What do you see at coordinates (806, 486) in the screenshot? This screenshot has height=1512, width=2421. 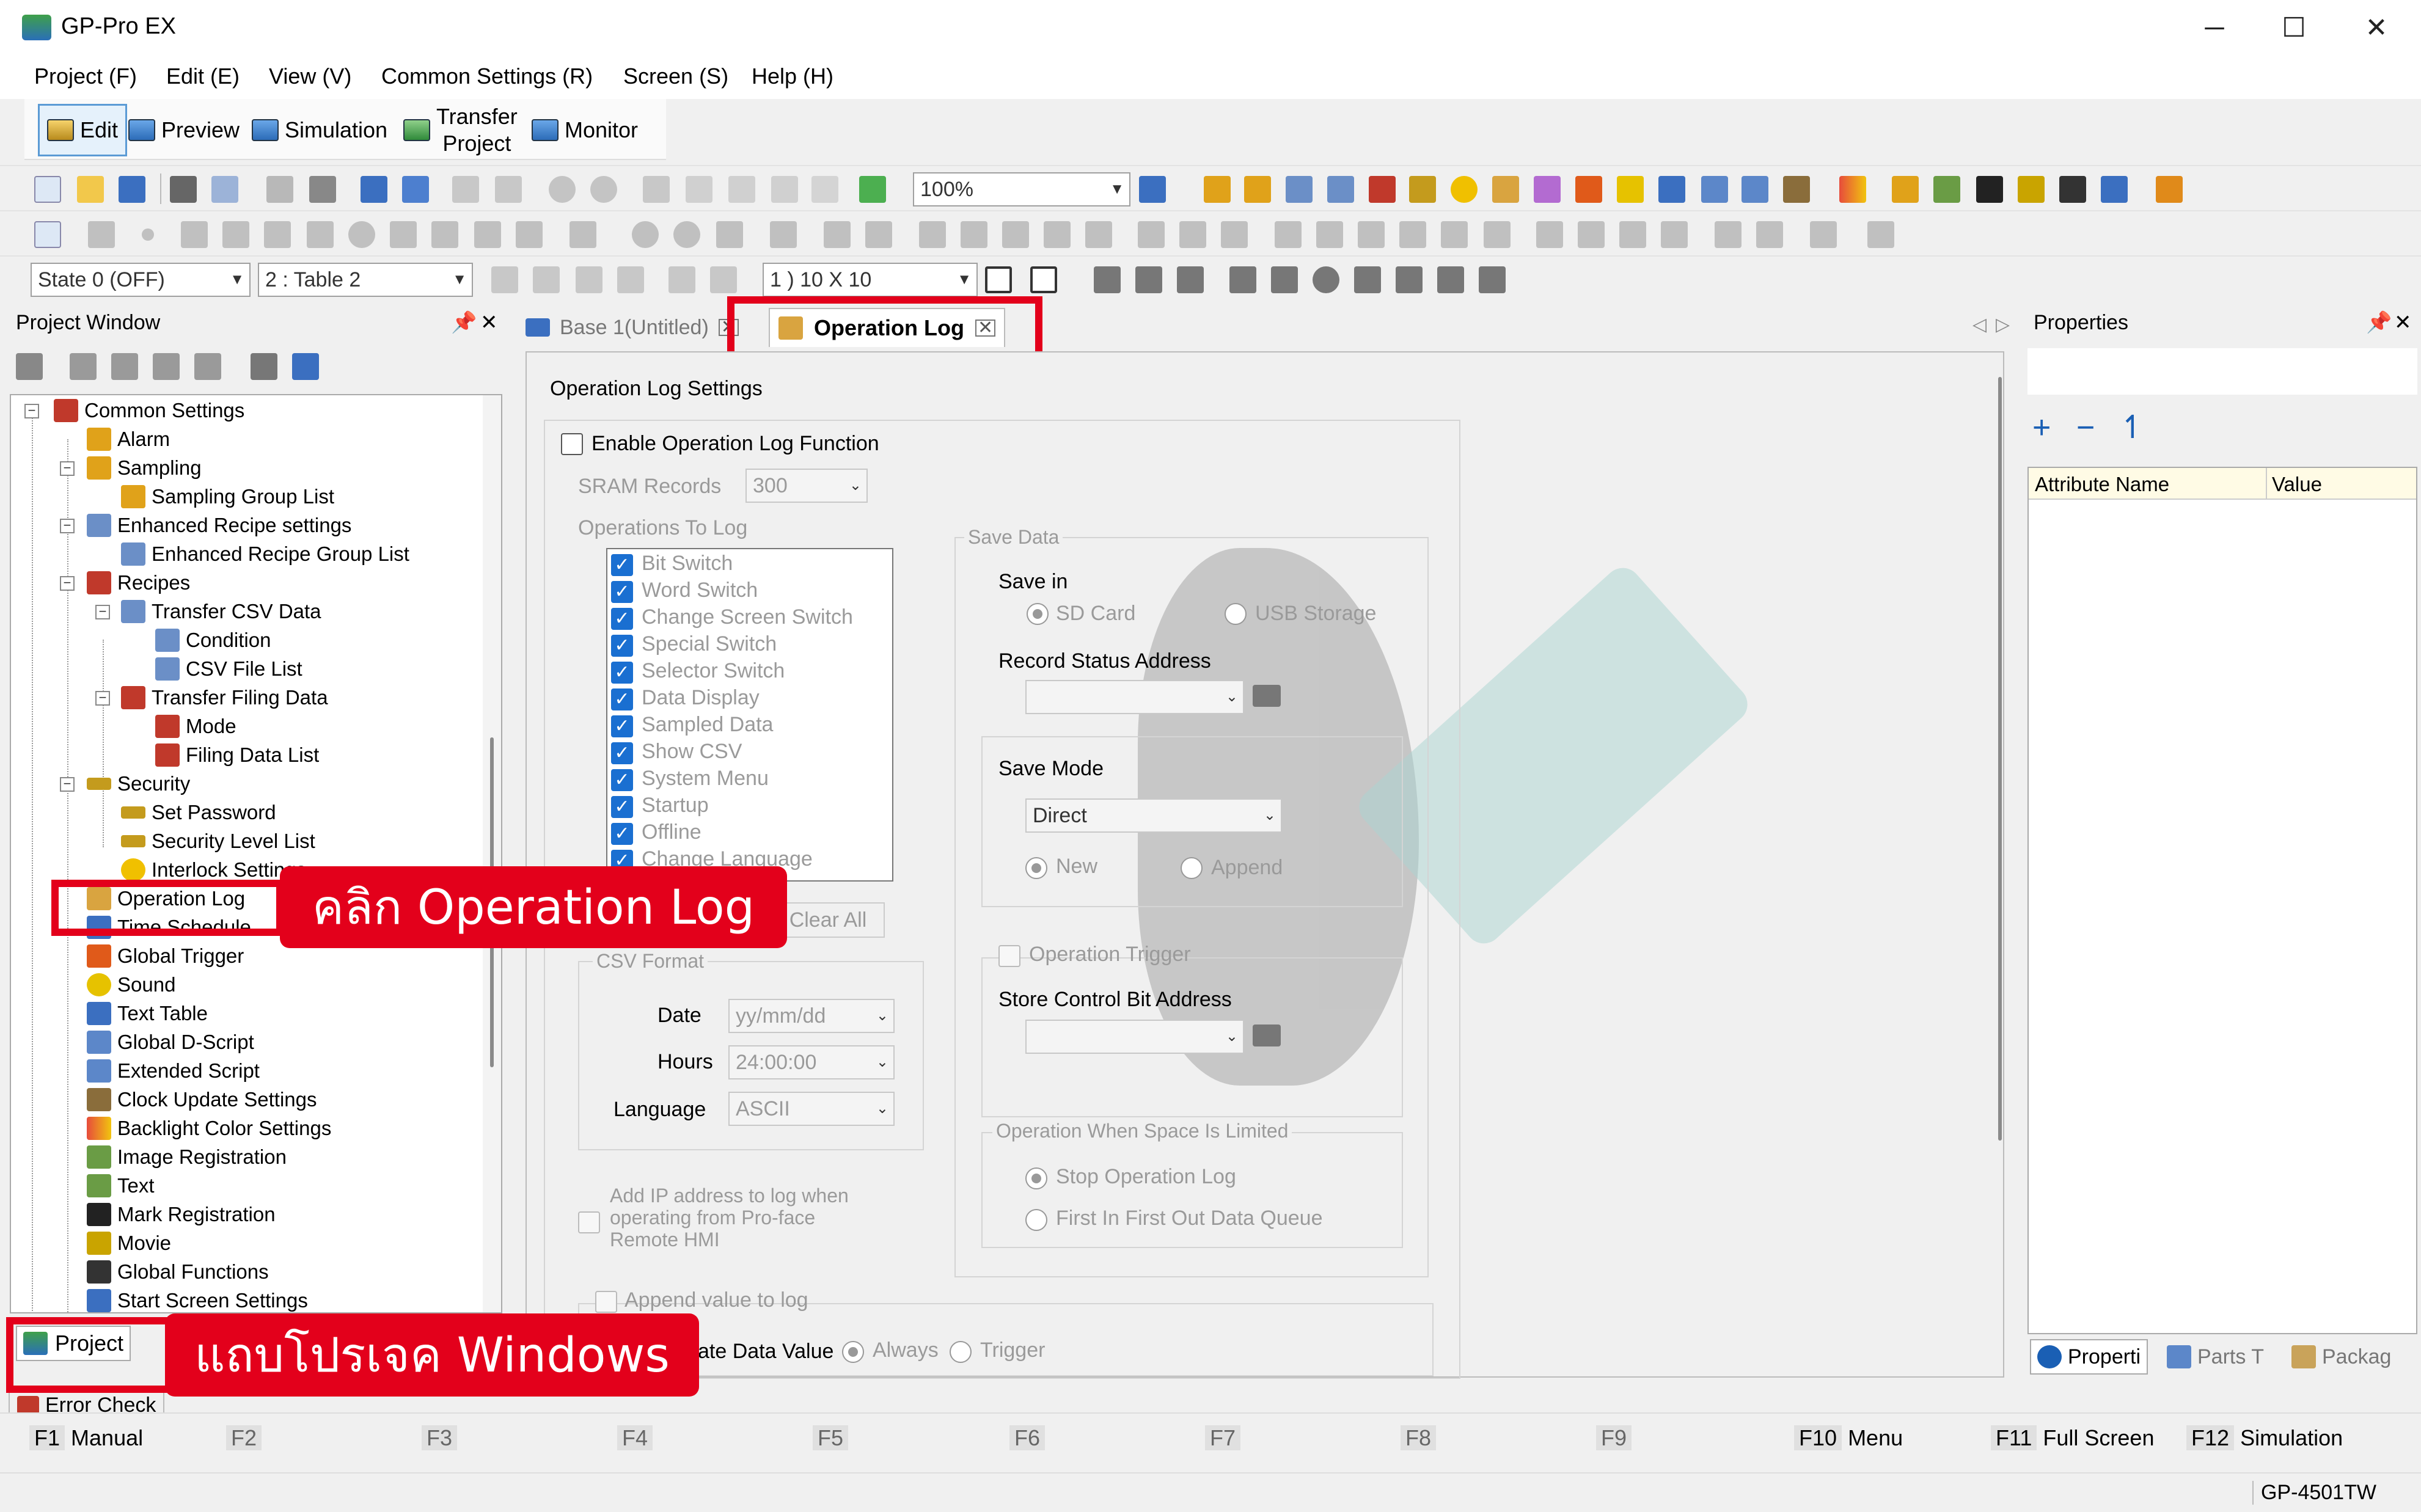 I see `sram-records-select: 300 ⌄` at bounding box center [806, 486].